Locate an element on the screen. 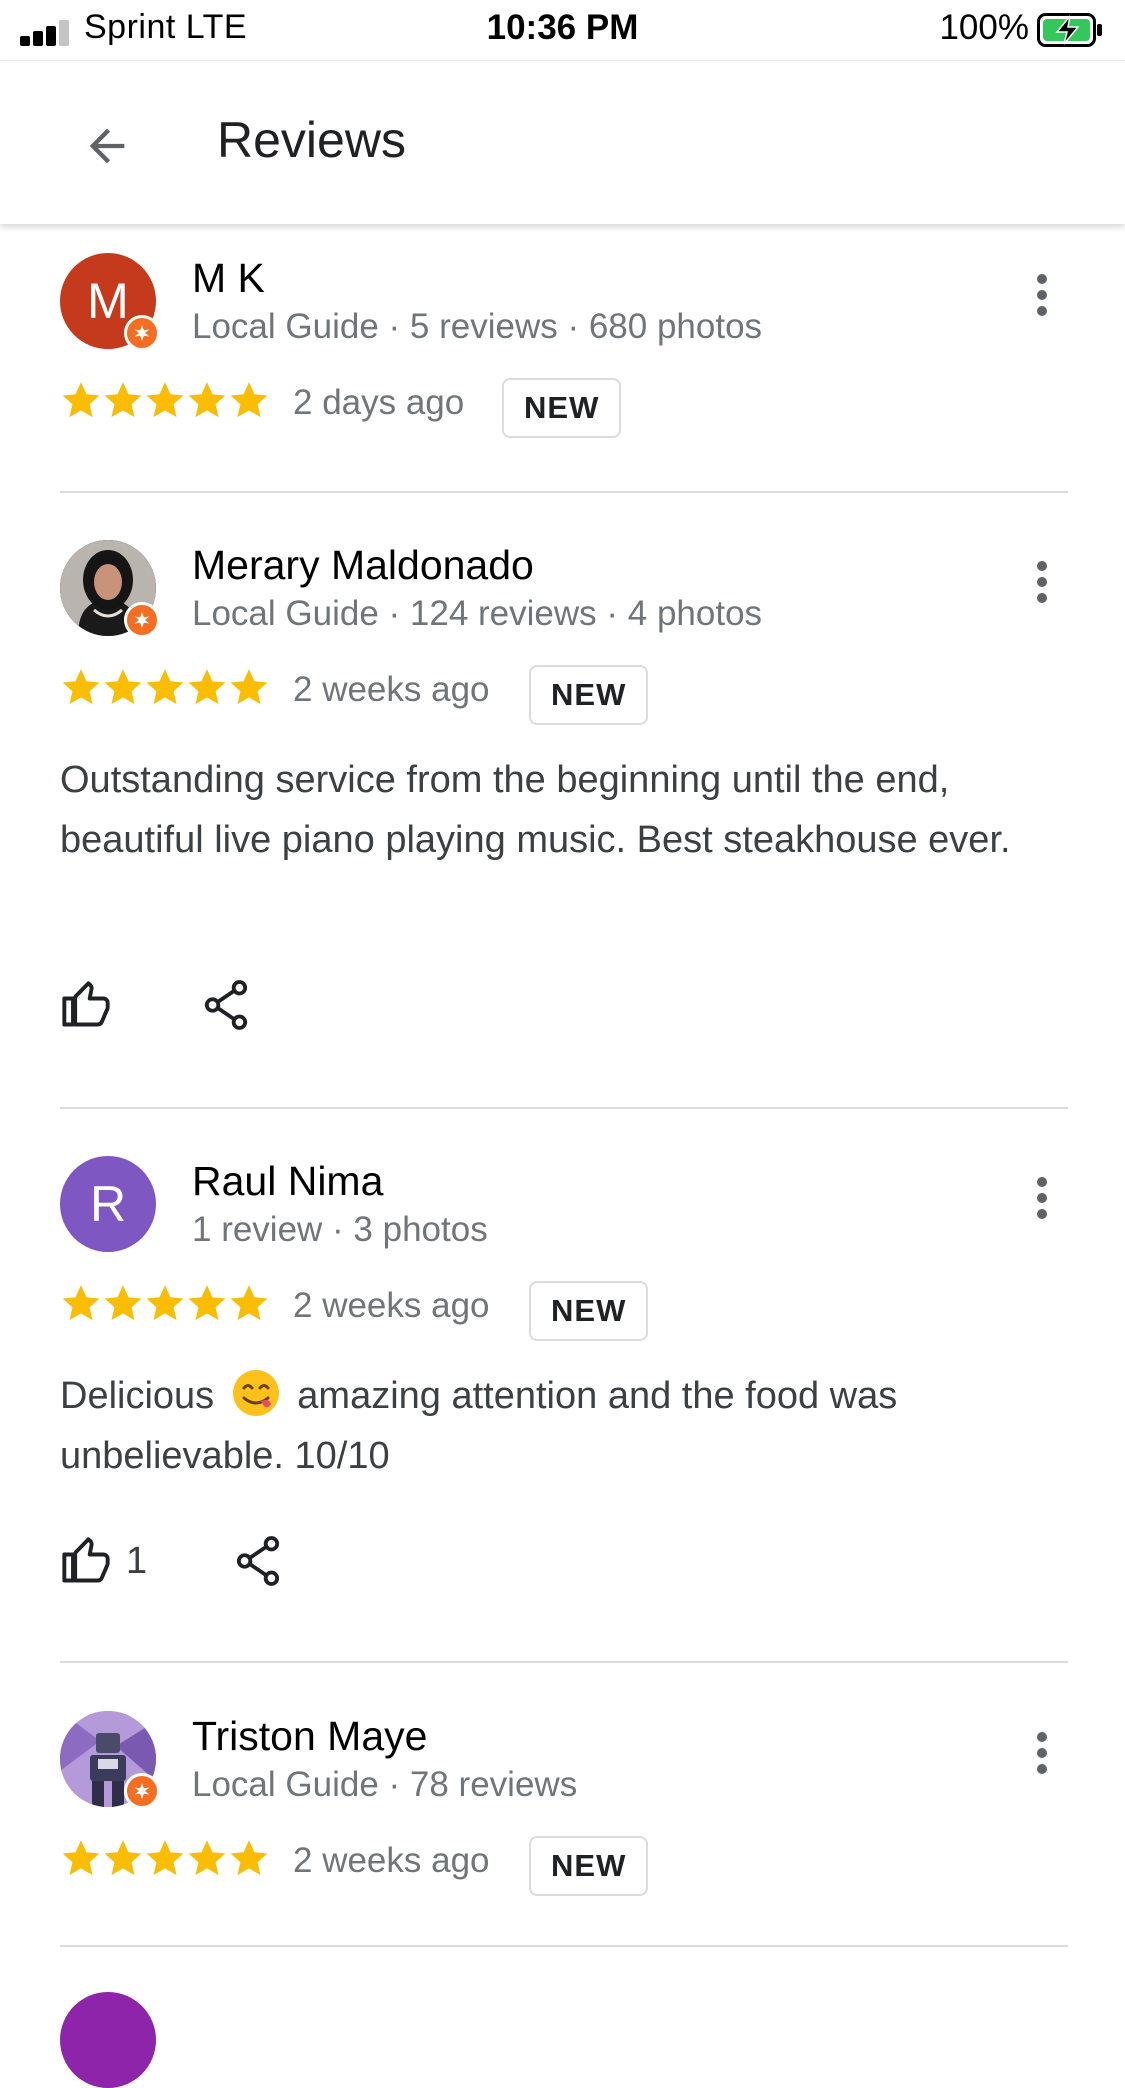  avatar: R is located at coordinates (108, 1204).